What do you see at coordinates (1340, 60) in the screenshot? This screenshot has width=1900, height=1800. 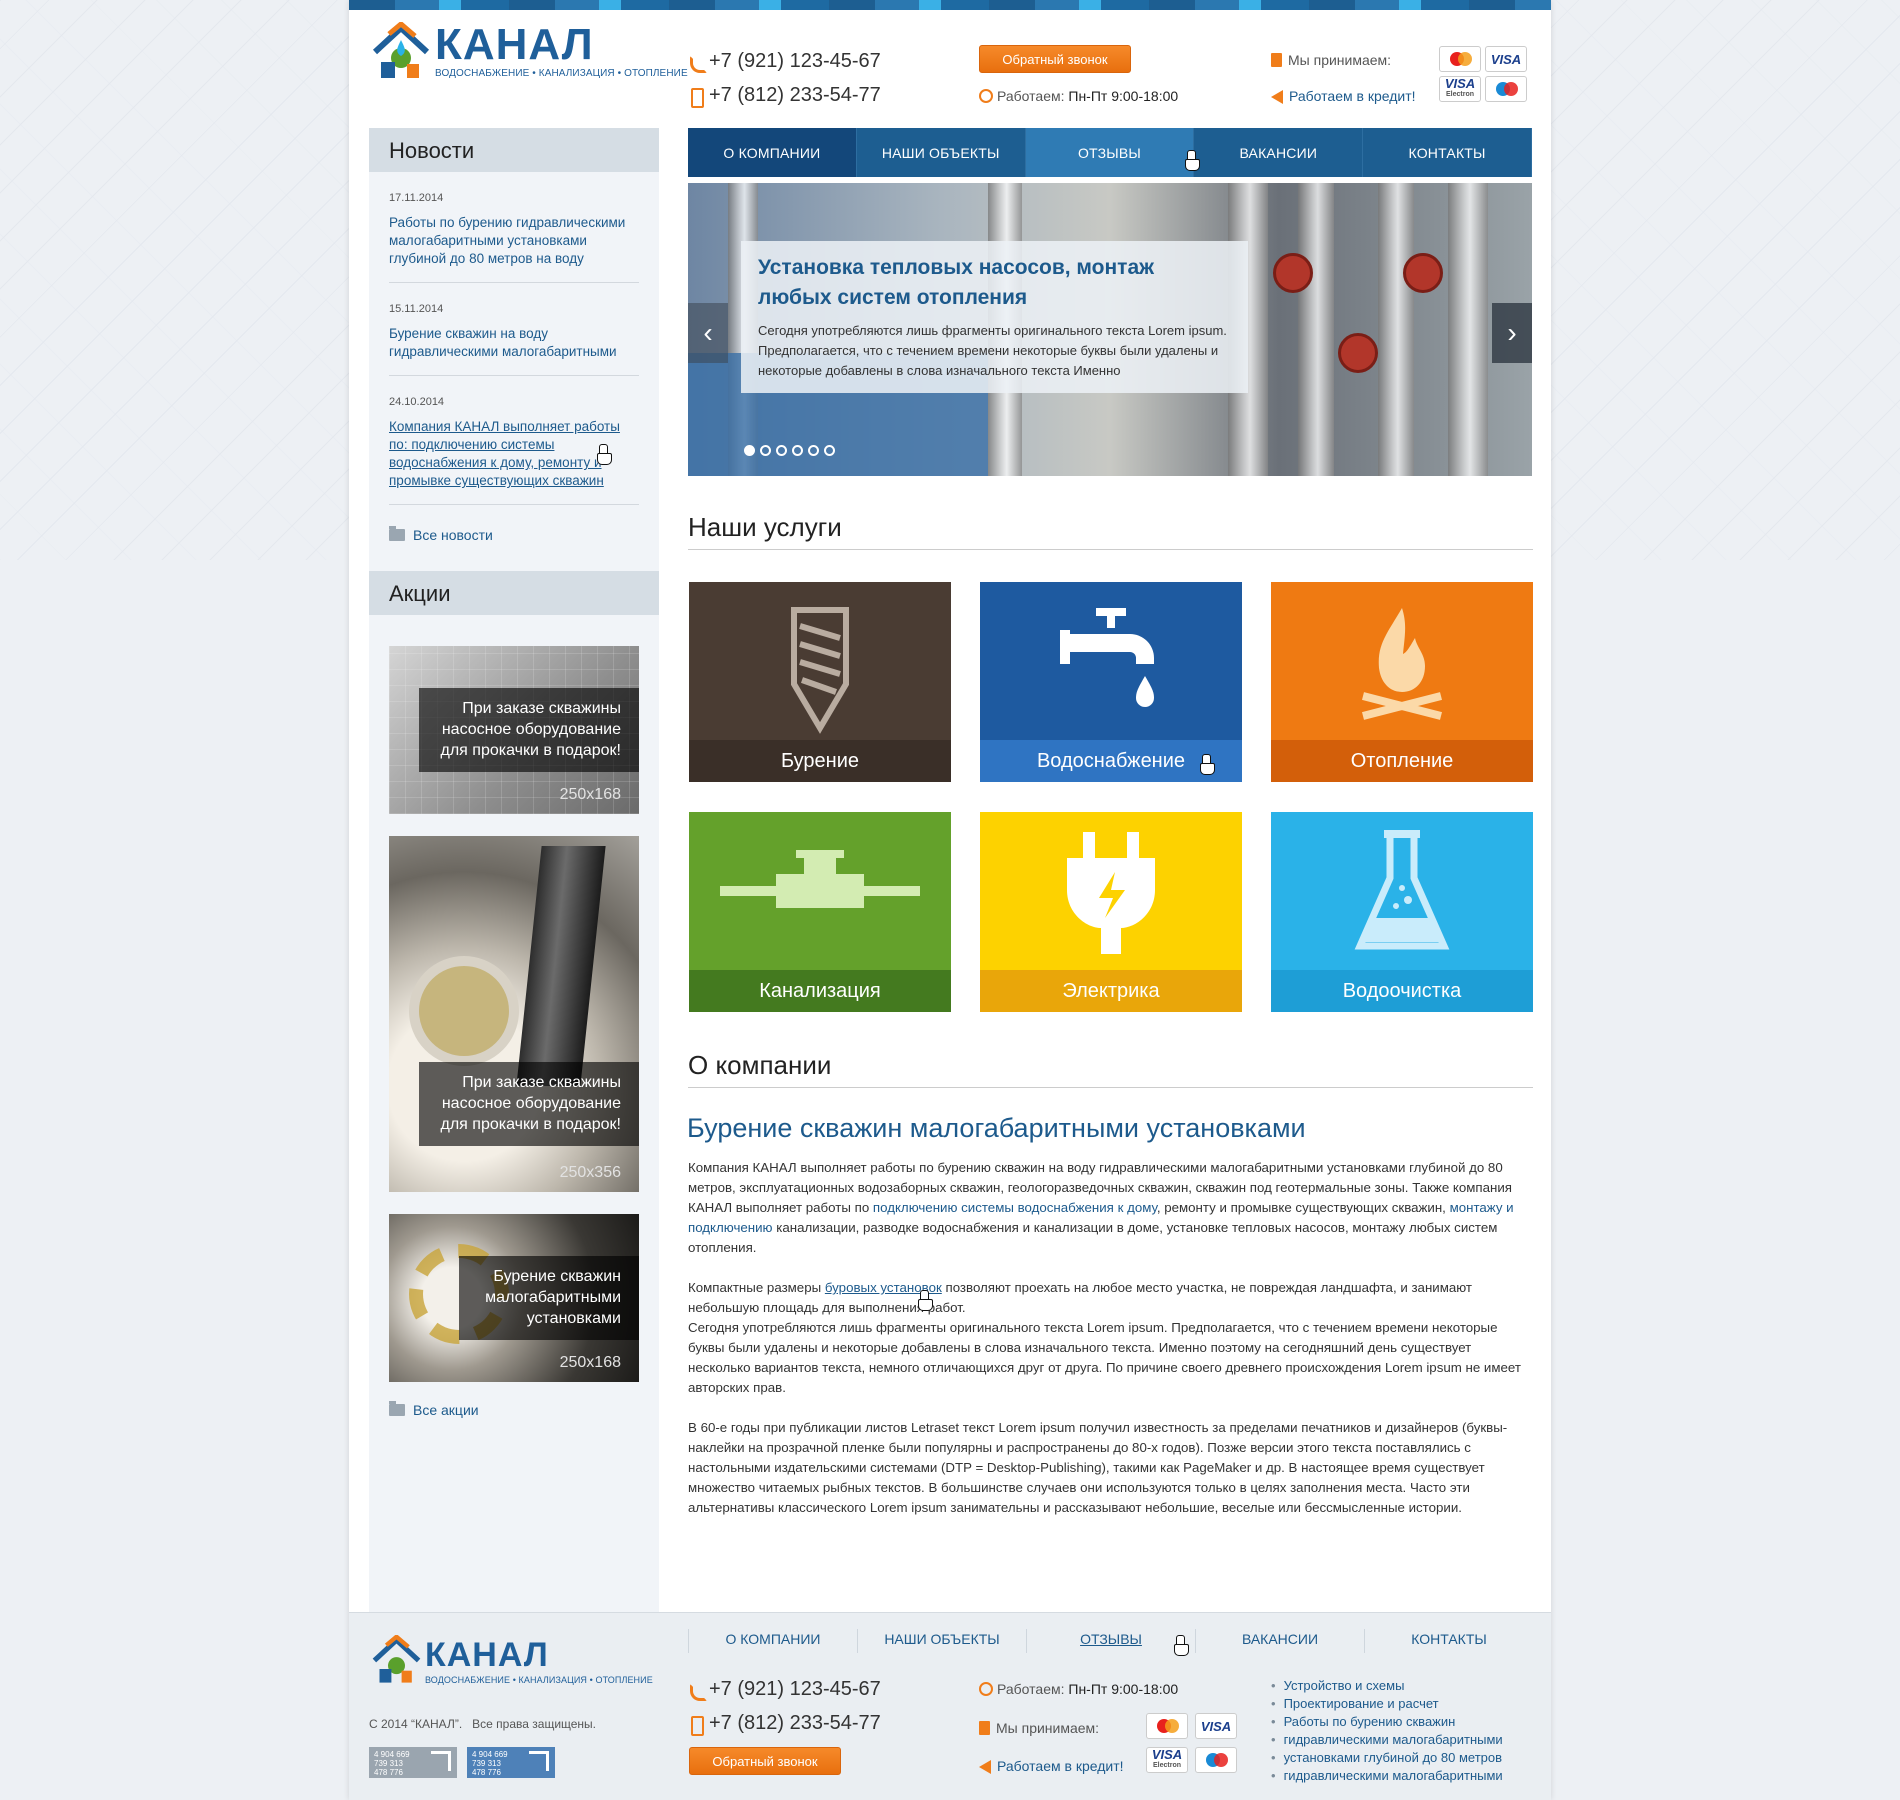 I see `accept-label: Мы принимаем:` at bounding box center [1340, 60].